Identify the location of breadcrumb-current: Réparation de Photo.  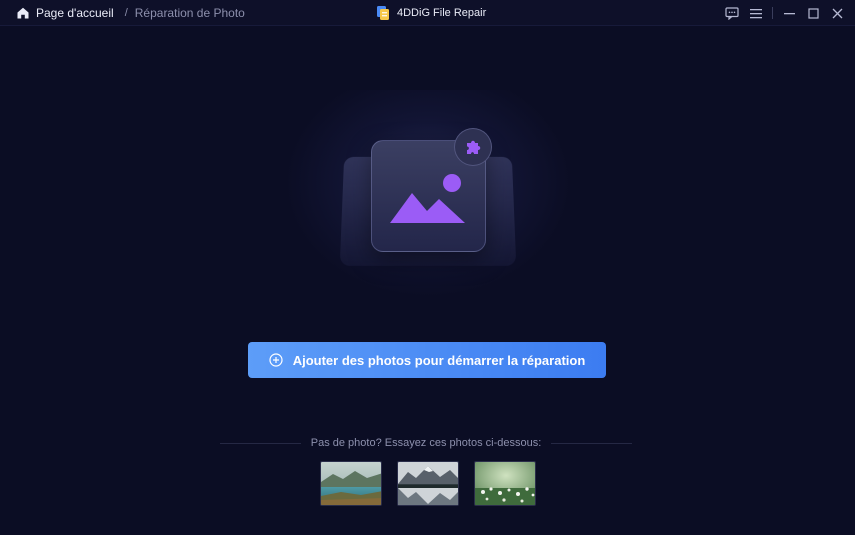
(189, 13).